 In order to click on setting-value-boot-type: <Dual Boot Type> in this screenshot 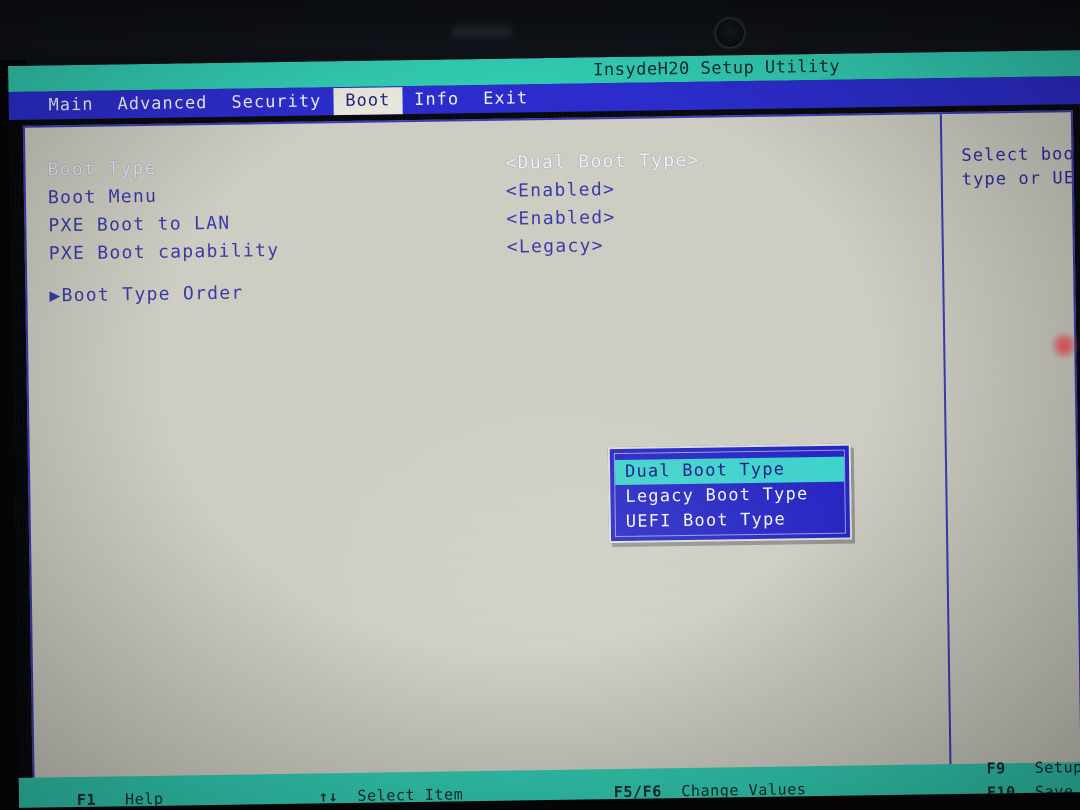, I will do `click(602, 162)`.